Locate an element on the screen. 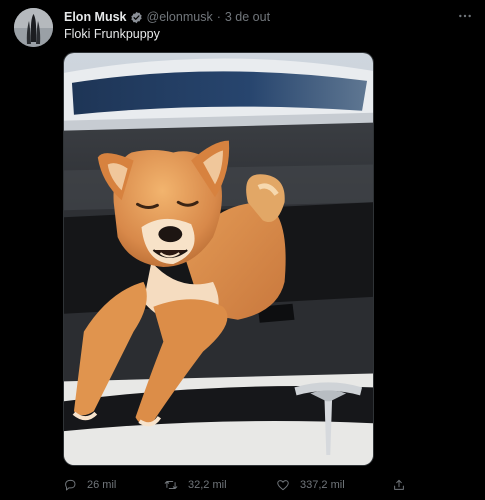 This screenshot has height=500, width=485. like-count: 337,2 mil is located at coordinates (322, 485).